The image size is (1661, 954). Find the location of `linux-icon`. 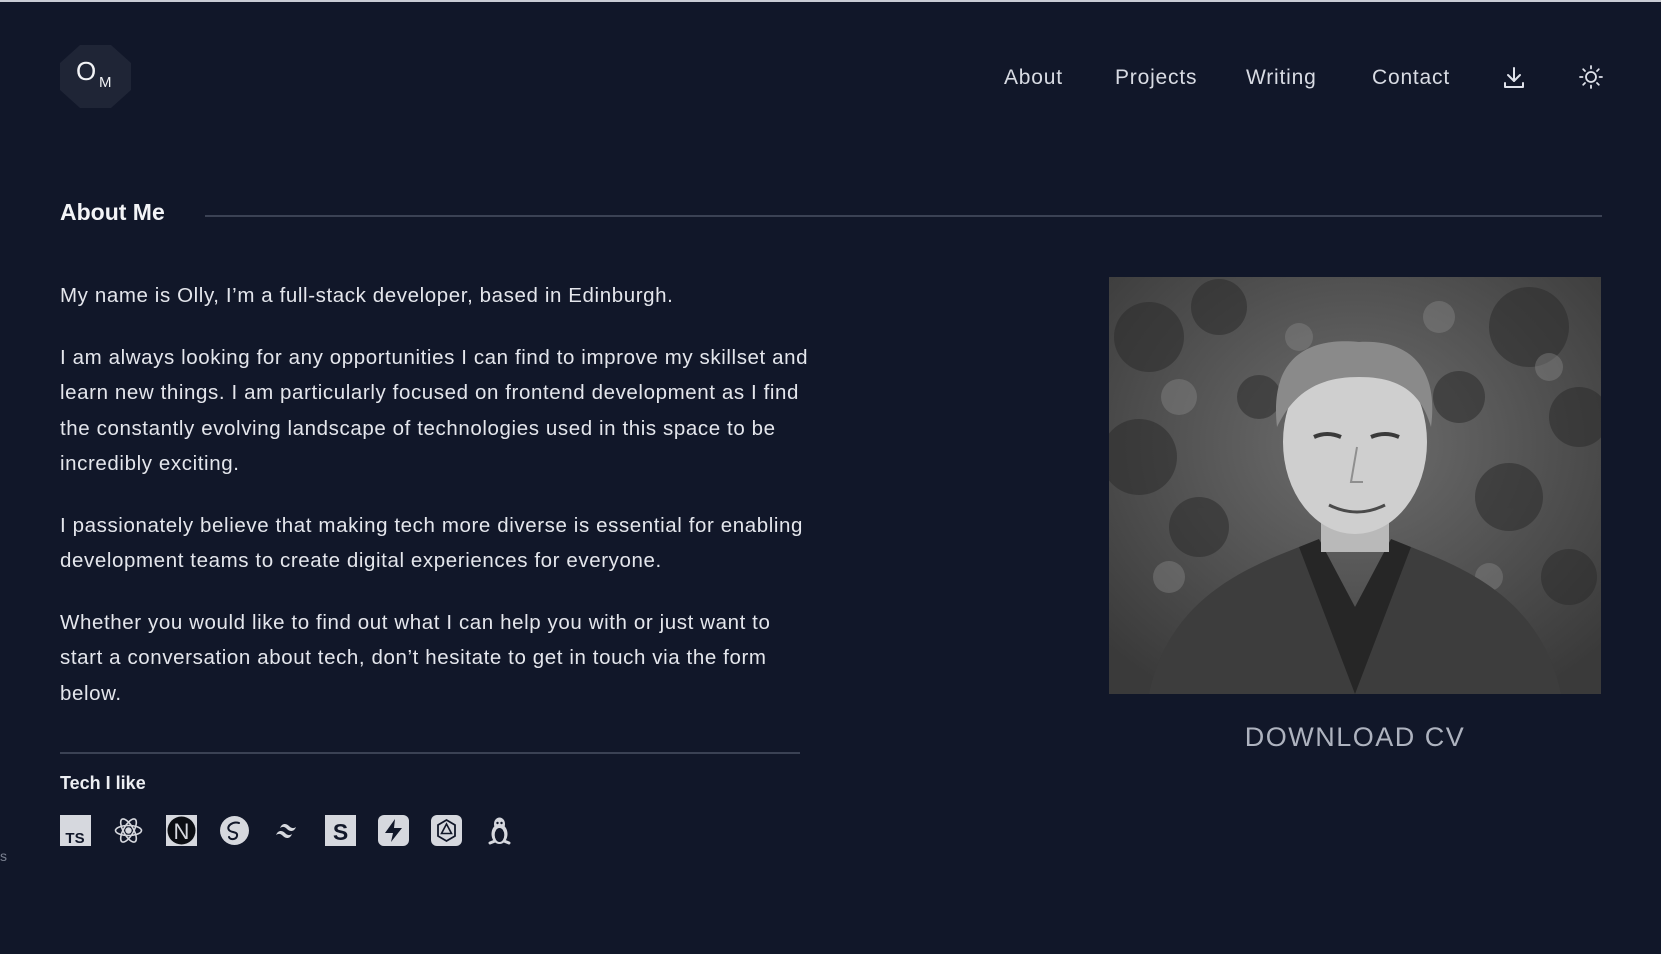

linux-icon is located at coordinates (499, 830).